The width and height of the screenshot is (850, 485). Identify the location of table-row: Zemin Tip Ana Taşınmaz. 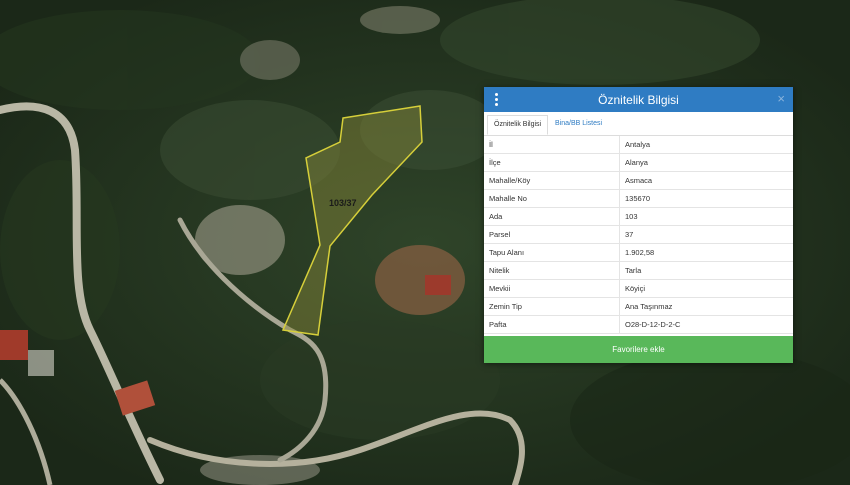
(638, 306).